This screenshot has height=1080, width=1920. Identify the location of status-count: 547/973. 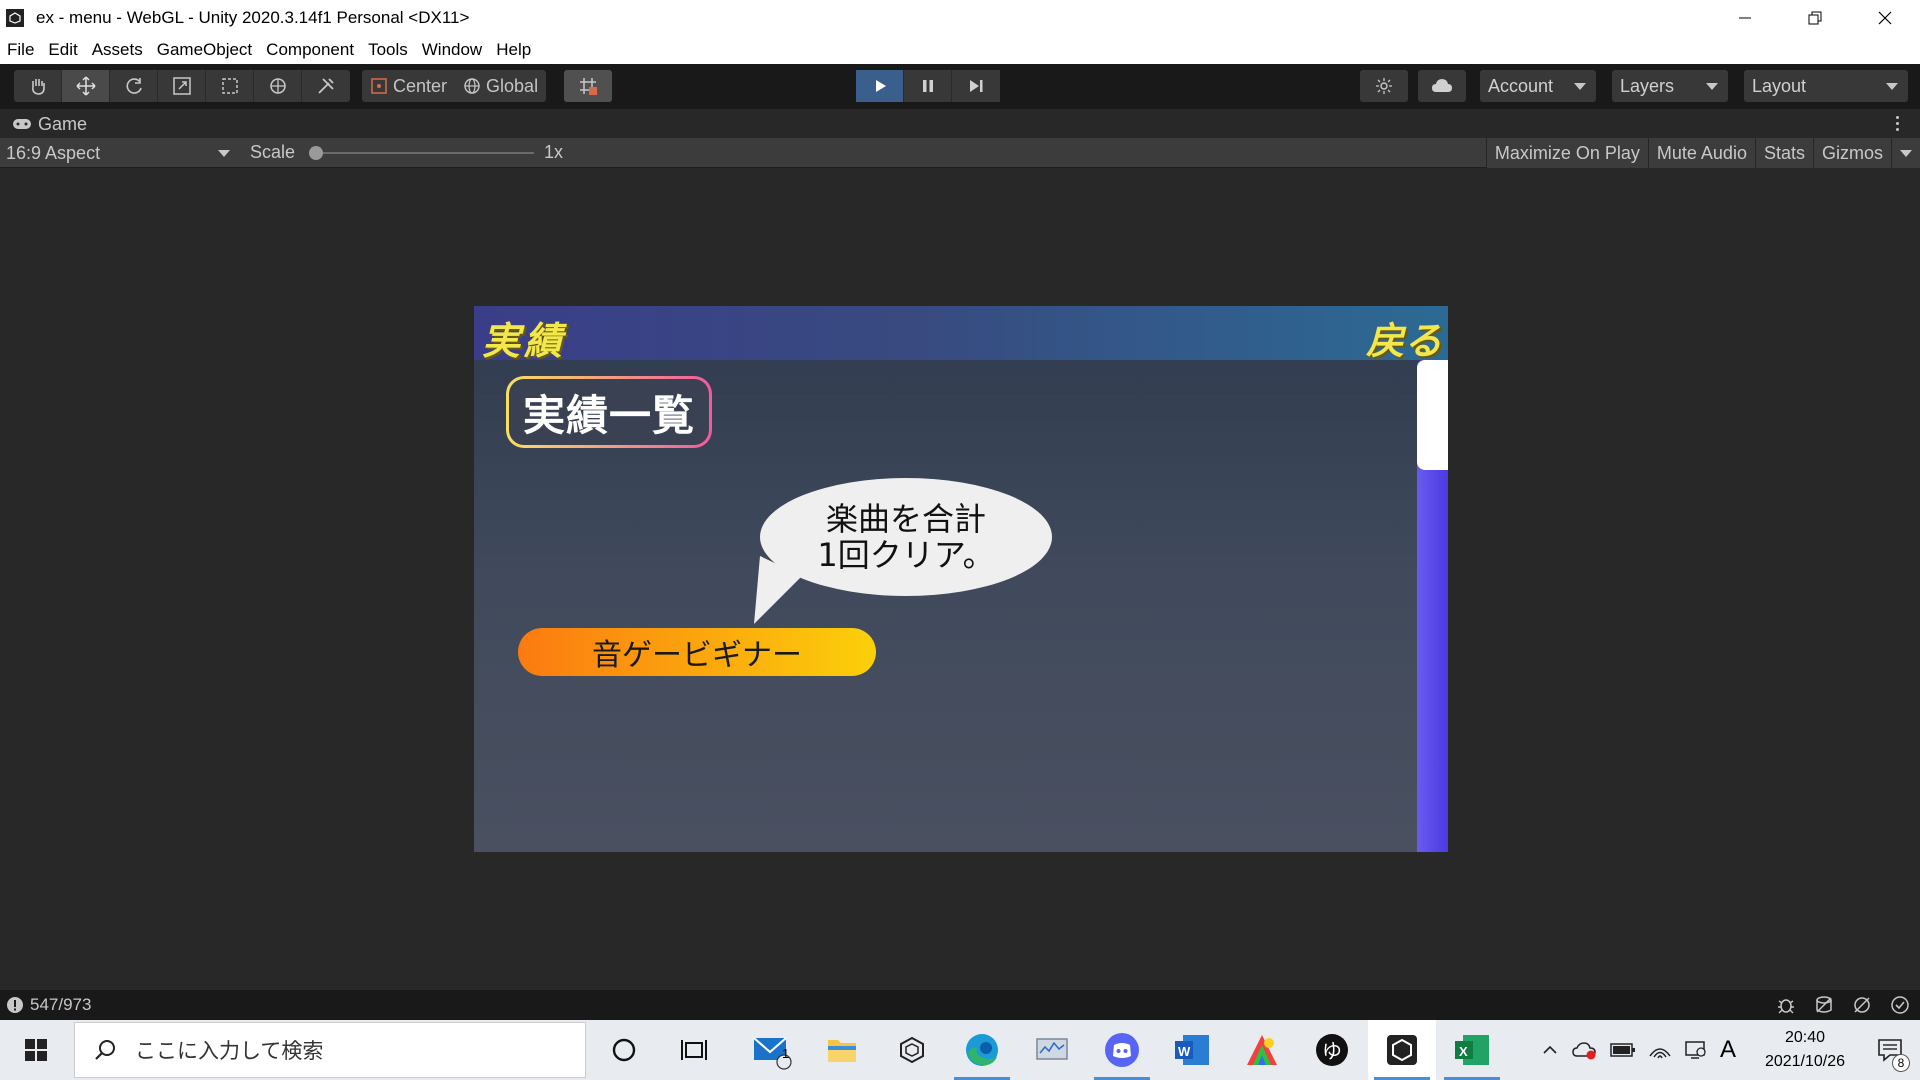
(61, 1004).